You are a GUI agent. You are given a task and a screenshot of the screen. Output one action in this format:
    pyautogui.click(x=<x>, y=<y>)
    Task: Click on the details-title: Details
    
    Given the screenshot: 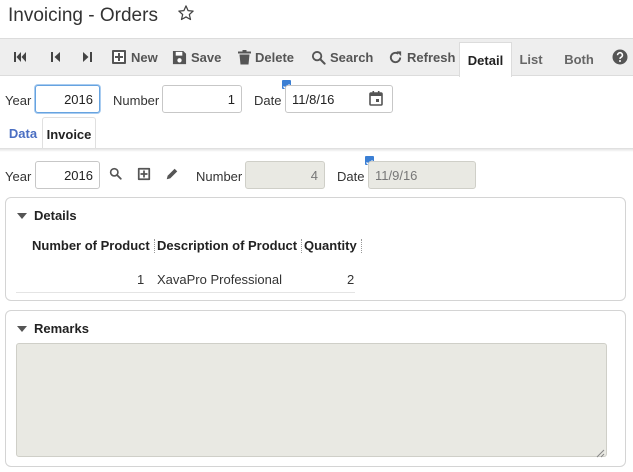 What is the action you would take?
    pyautogui.click(x=55, y=215)
    